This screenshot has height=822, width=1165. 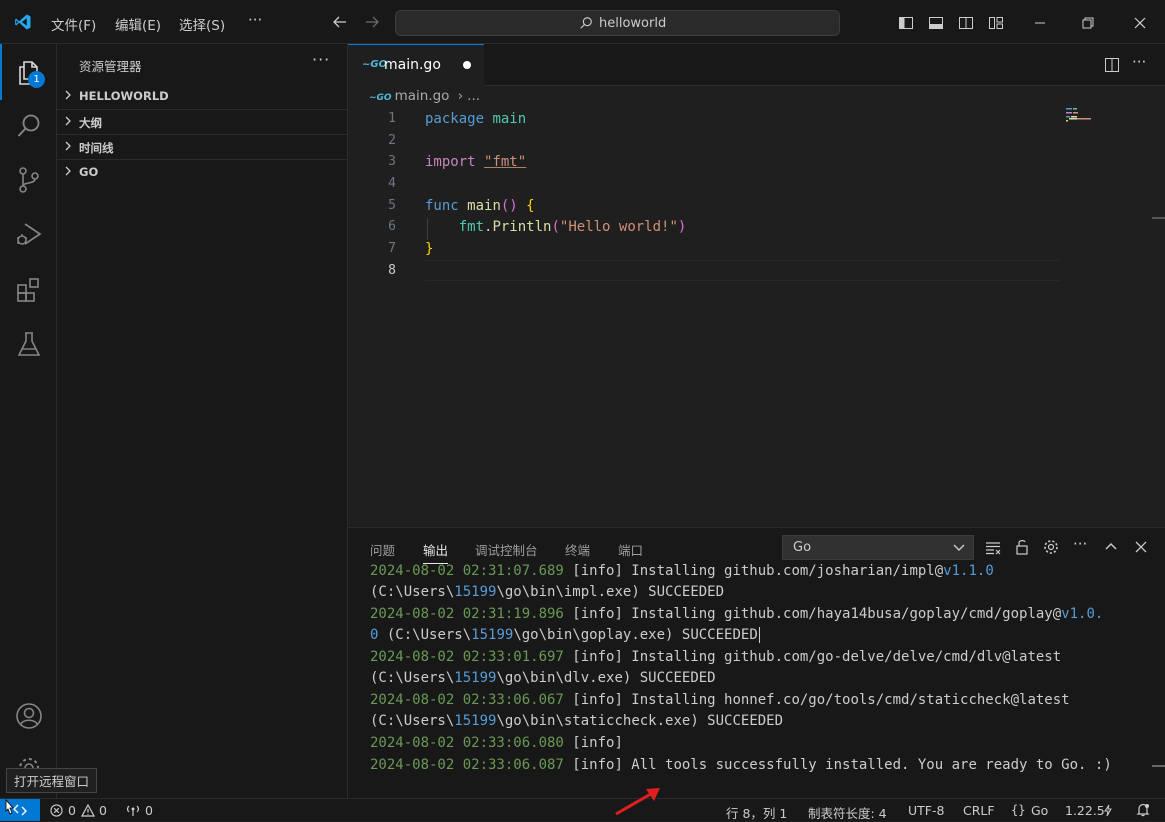 I want to click on editor-more-actions: ···, so click(x=1139, y=62).